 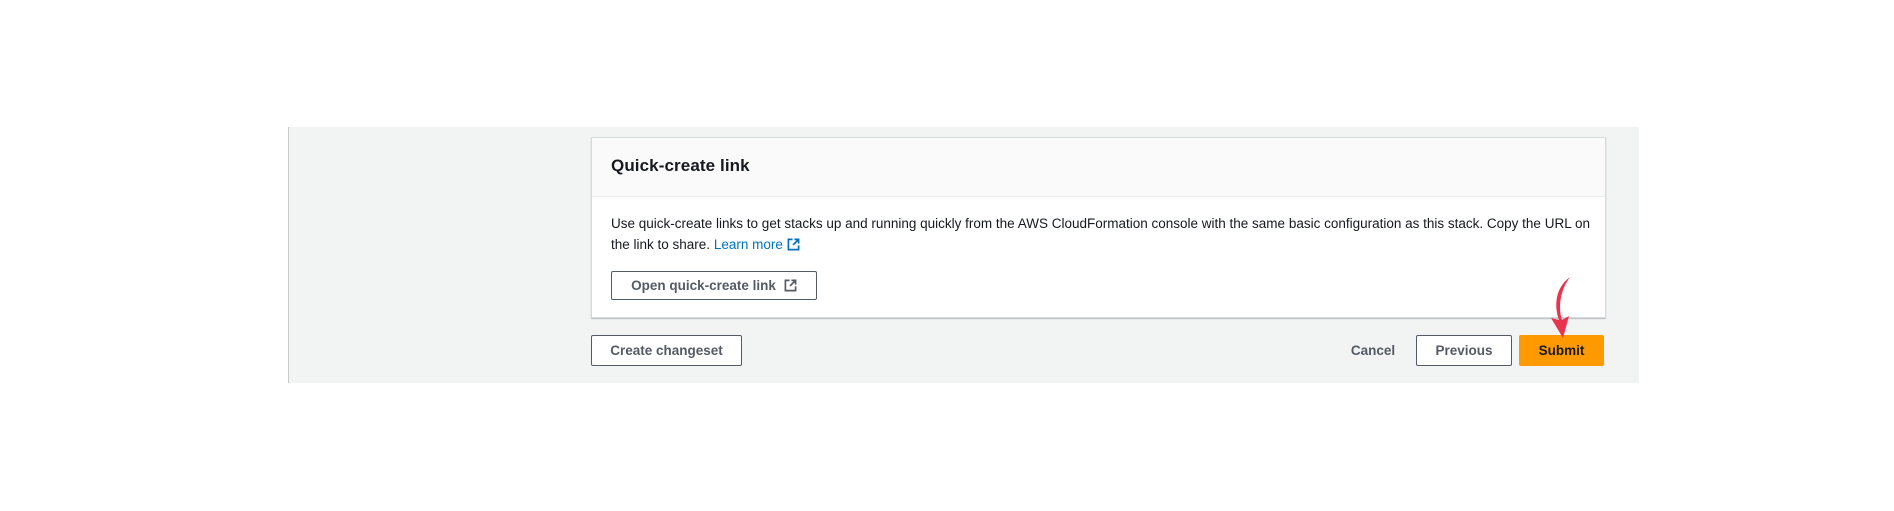 I want to click on learn-more-link: Learn more, so click(x=757, y=244).